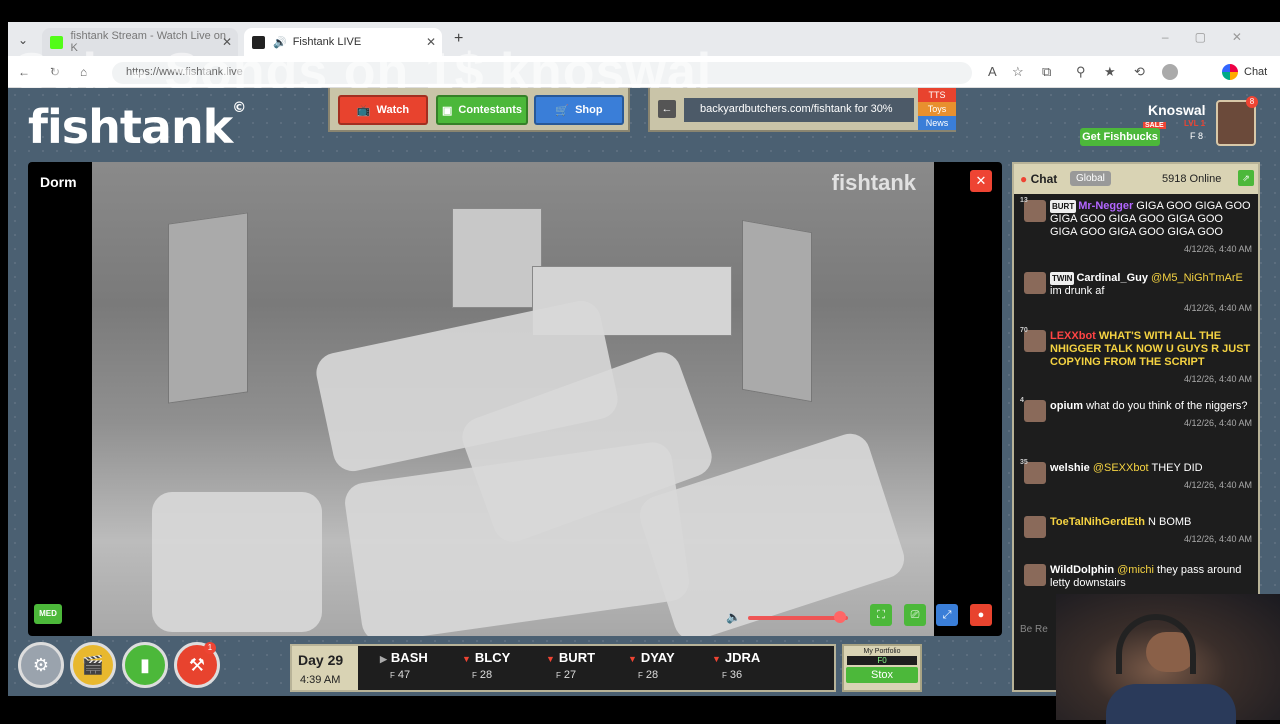 Image resolution: width=1280 pixels, height=724 pixels. I want to click on tab-fishtank: 🔊 Fishtank LIVE ✕, so click(343, 42).